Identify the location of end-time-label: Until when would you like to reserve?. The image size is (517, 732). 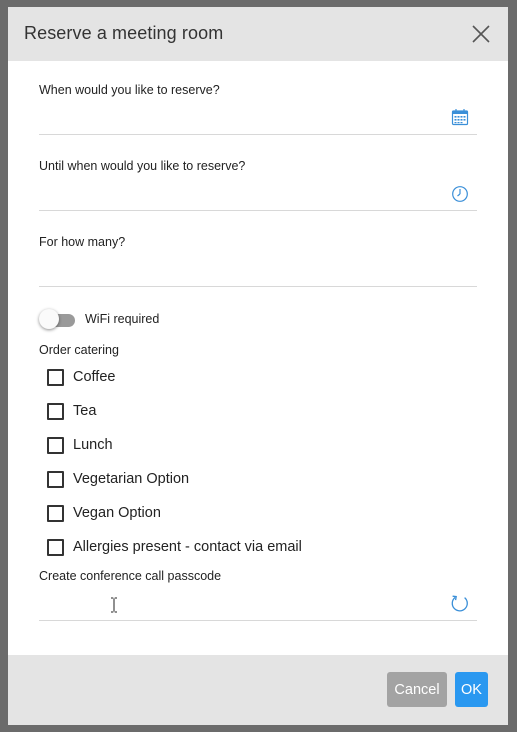
(142, 166).